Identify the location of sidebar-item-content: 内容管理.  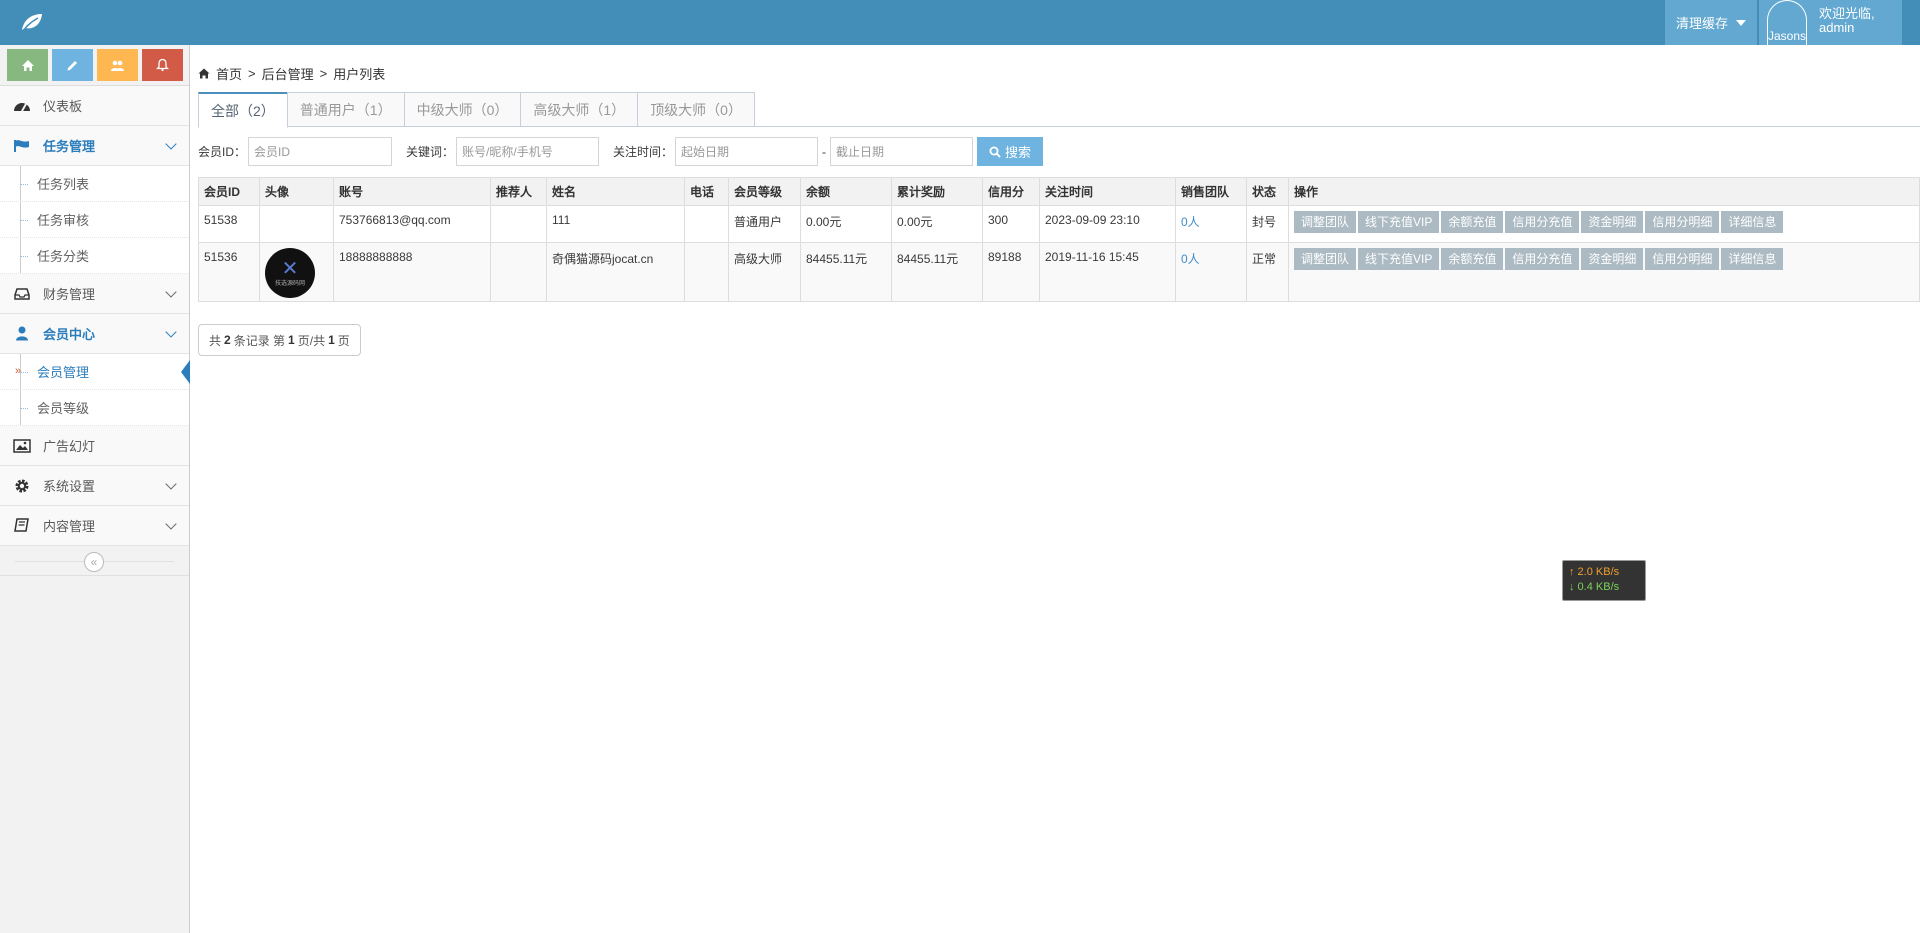
(94, 526).